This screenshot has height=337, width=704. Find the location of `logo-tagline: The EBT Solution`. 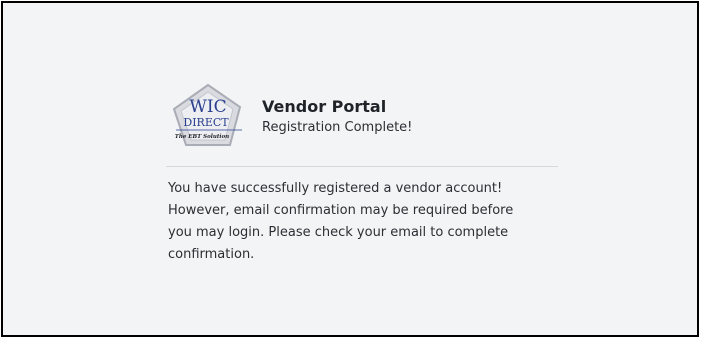

logo-tagline: The EBT Solution is located at coordinates (202, 137).